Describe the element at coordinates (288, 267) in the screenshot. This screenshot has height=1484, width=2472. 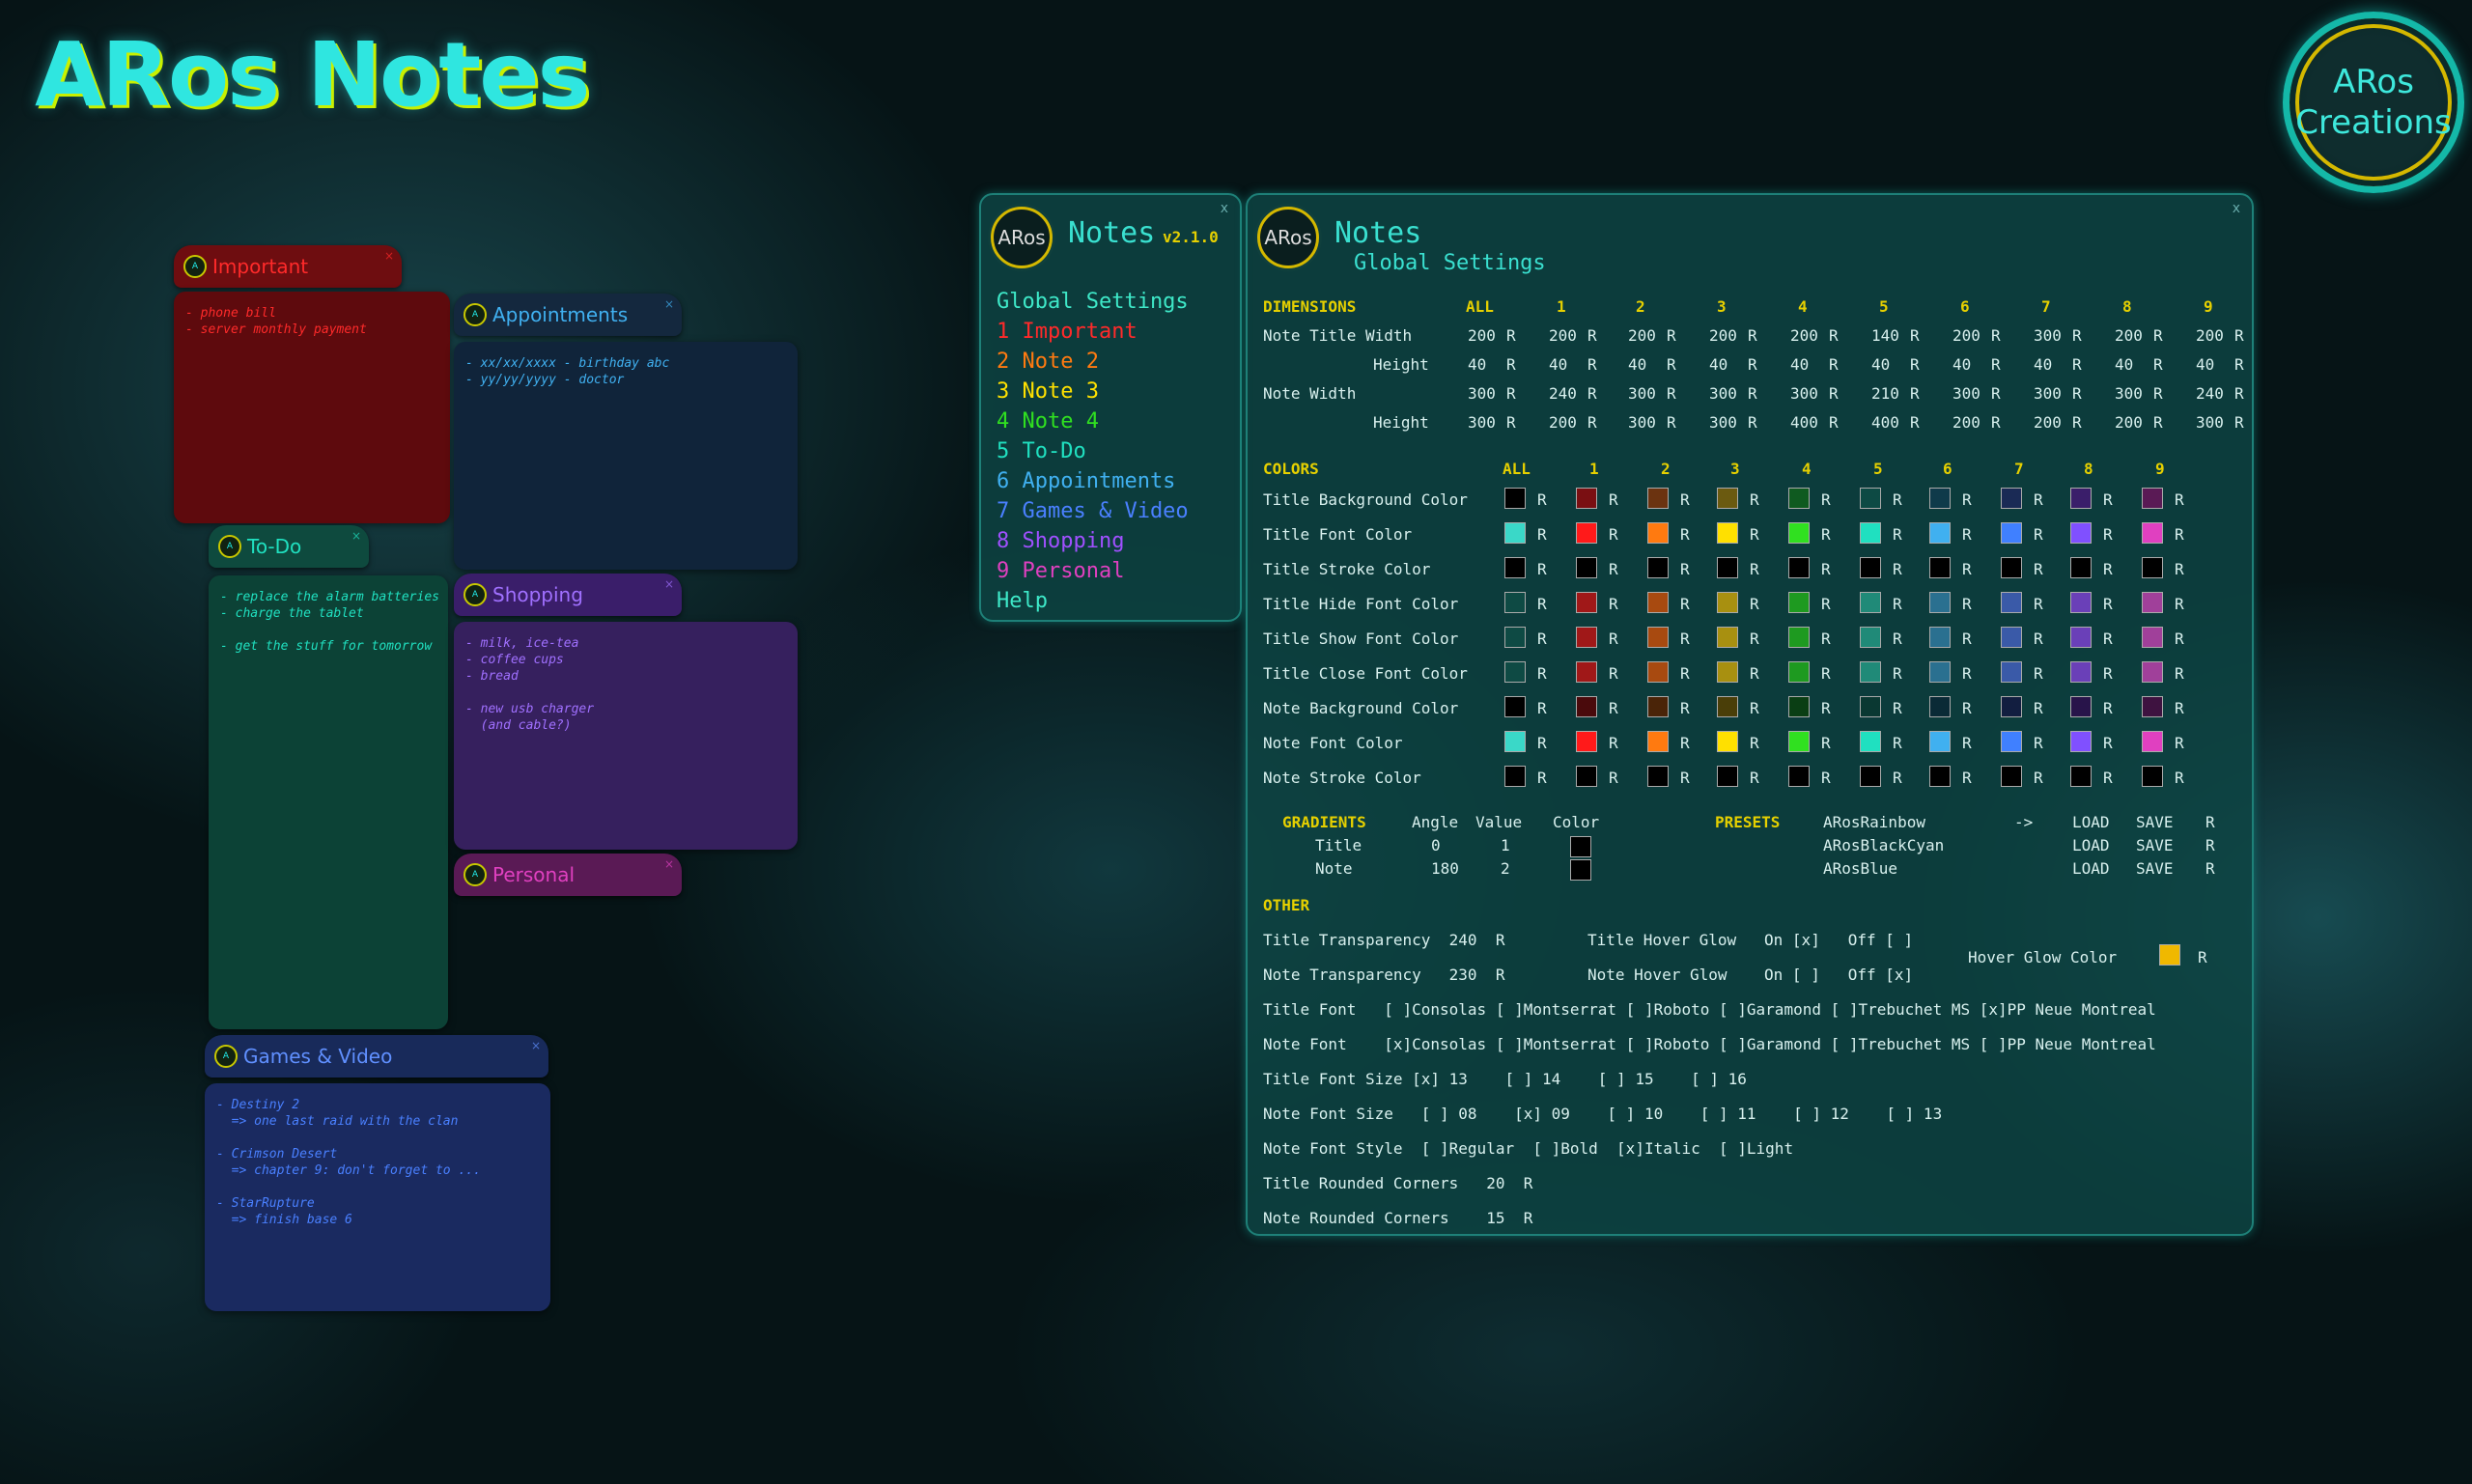
I see `note-title-important: A Important ×` at that location.